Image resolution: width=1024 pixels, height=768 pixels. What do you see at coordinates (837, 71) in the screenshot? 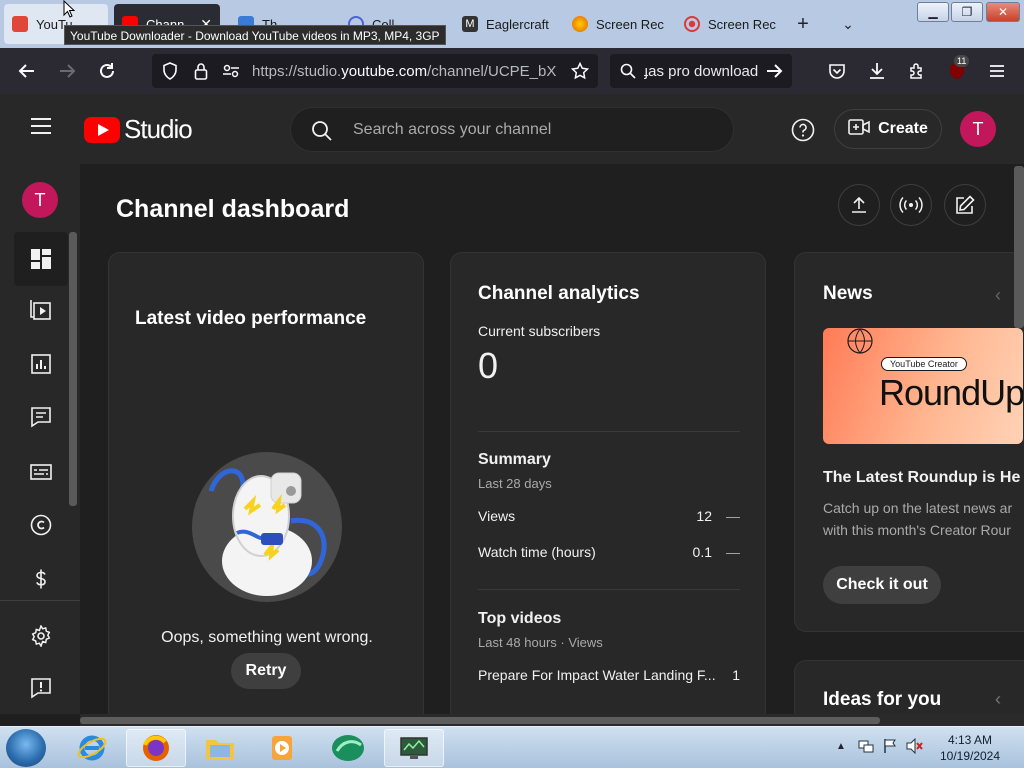
I see `pocket-icon` at bounding box center [837, 71].